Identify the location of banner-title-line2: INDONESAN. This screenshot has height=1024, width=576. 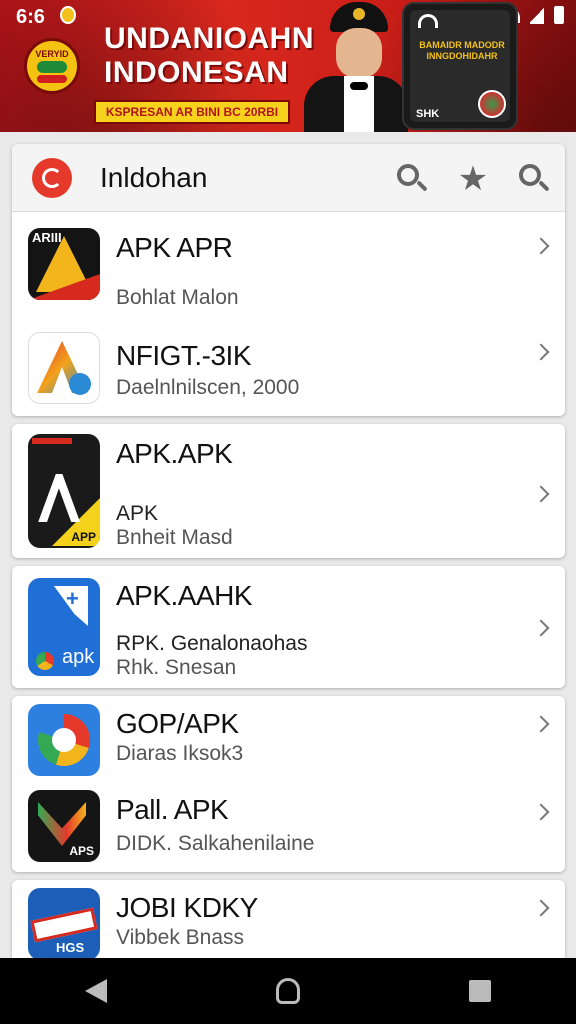
(196, 72).